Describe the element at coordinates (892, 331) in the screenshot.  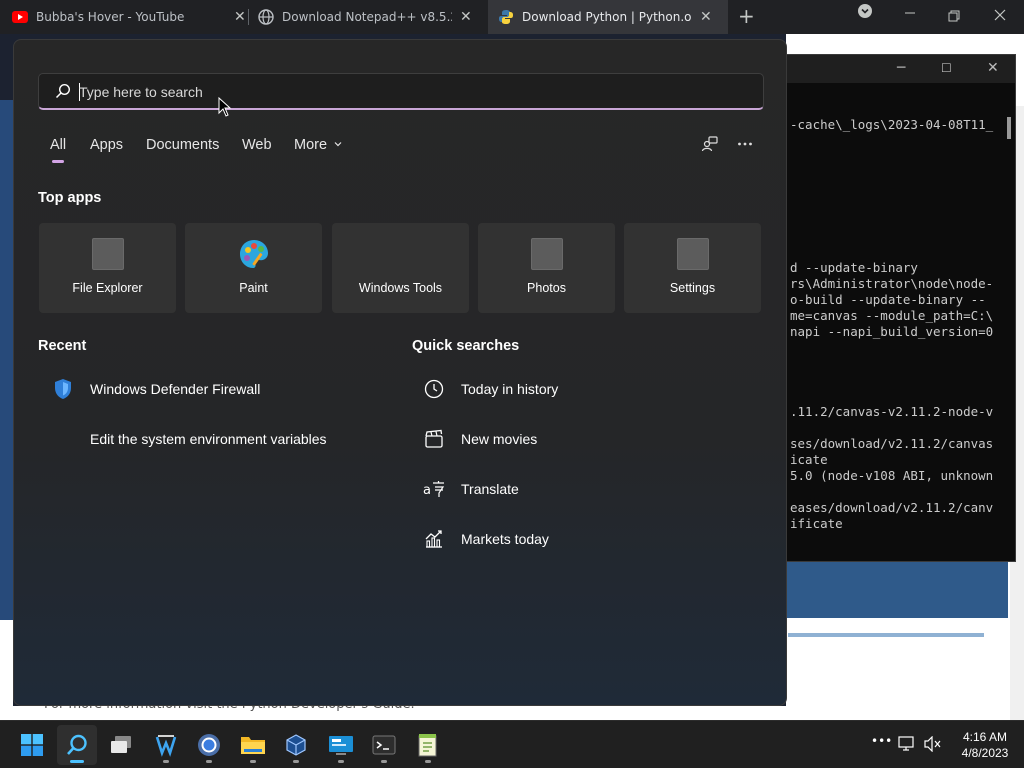
I see `terminal-line: napi --napi_build_version=0` at that location.